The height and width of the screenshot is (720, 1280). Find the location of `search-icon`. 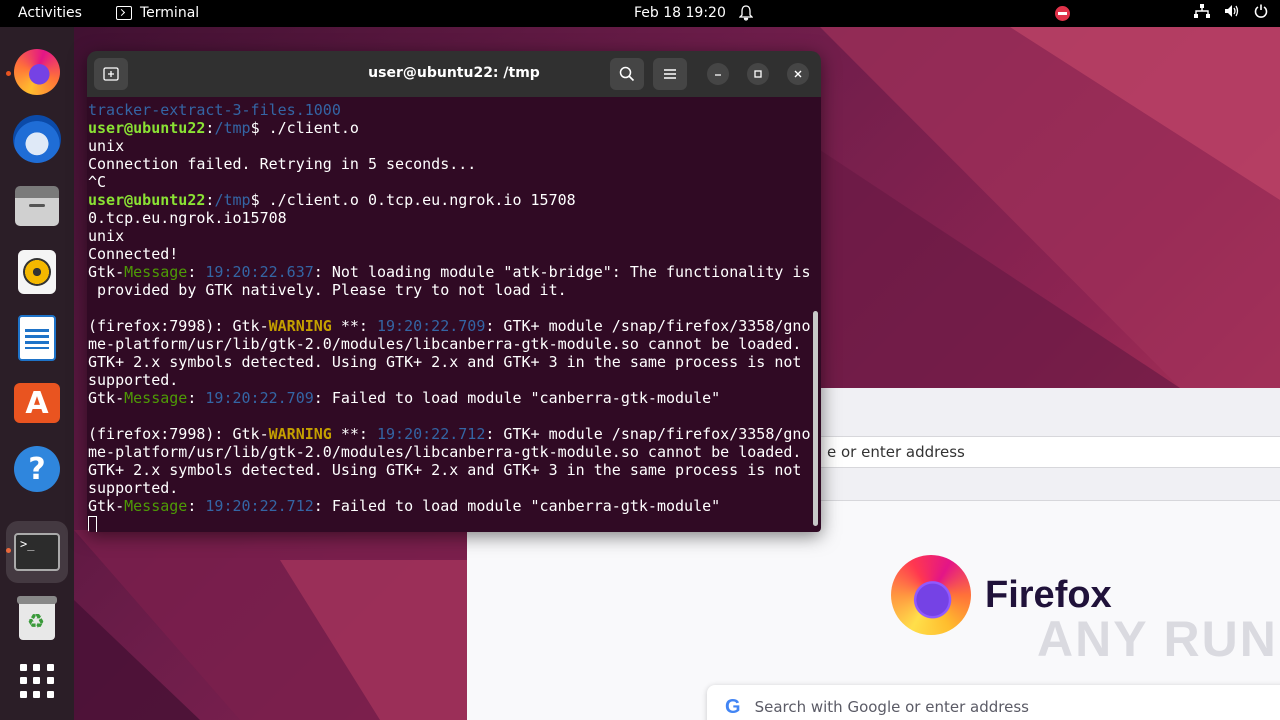

search-icon is located at coordinates (627, 74).